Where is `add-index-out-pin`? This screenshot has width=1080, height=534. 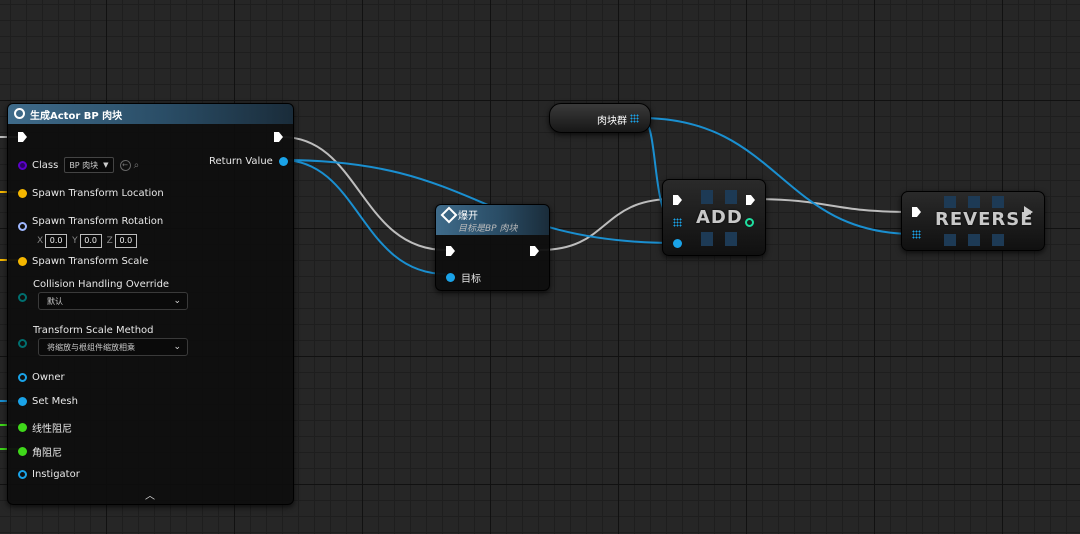 add-index-out-pin is located at coordinates (749, 222).